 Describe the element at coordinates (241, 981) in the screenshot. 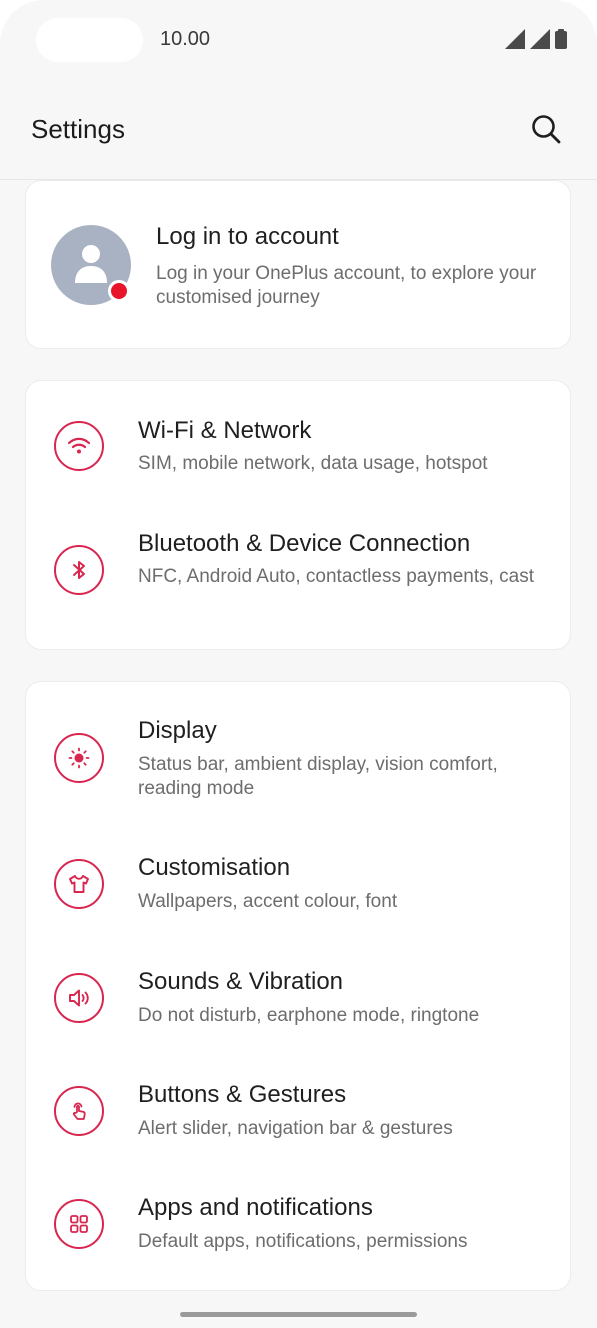

I see `settings-item-title: Sounds & Vibration` at that location.